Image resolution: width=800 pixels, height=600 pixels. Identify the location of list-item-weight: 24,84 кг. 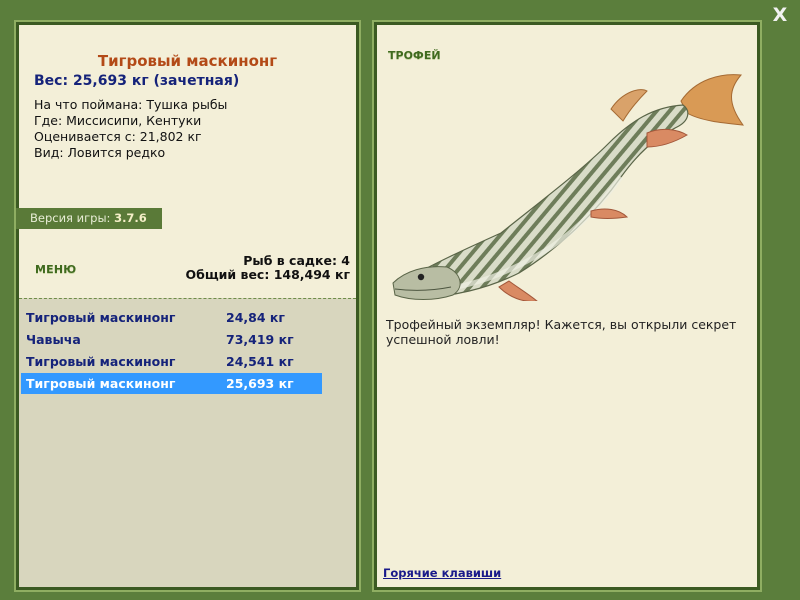
(255, 317).